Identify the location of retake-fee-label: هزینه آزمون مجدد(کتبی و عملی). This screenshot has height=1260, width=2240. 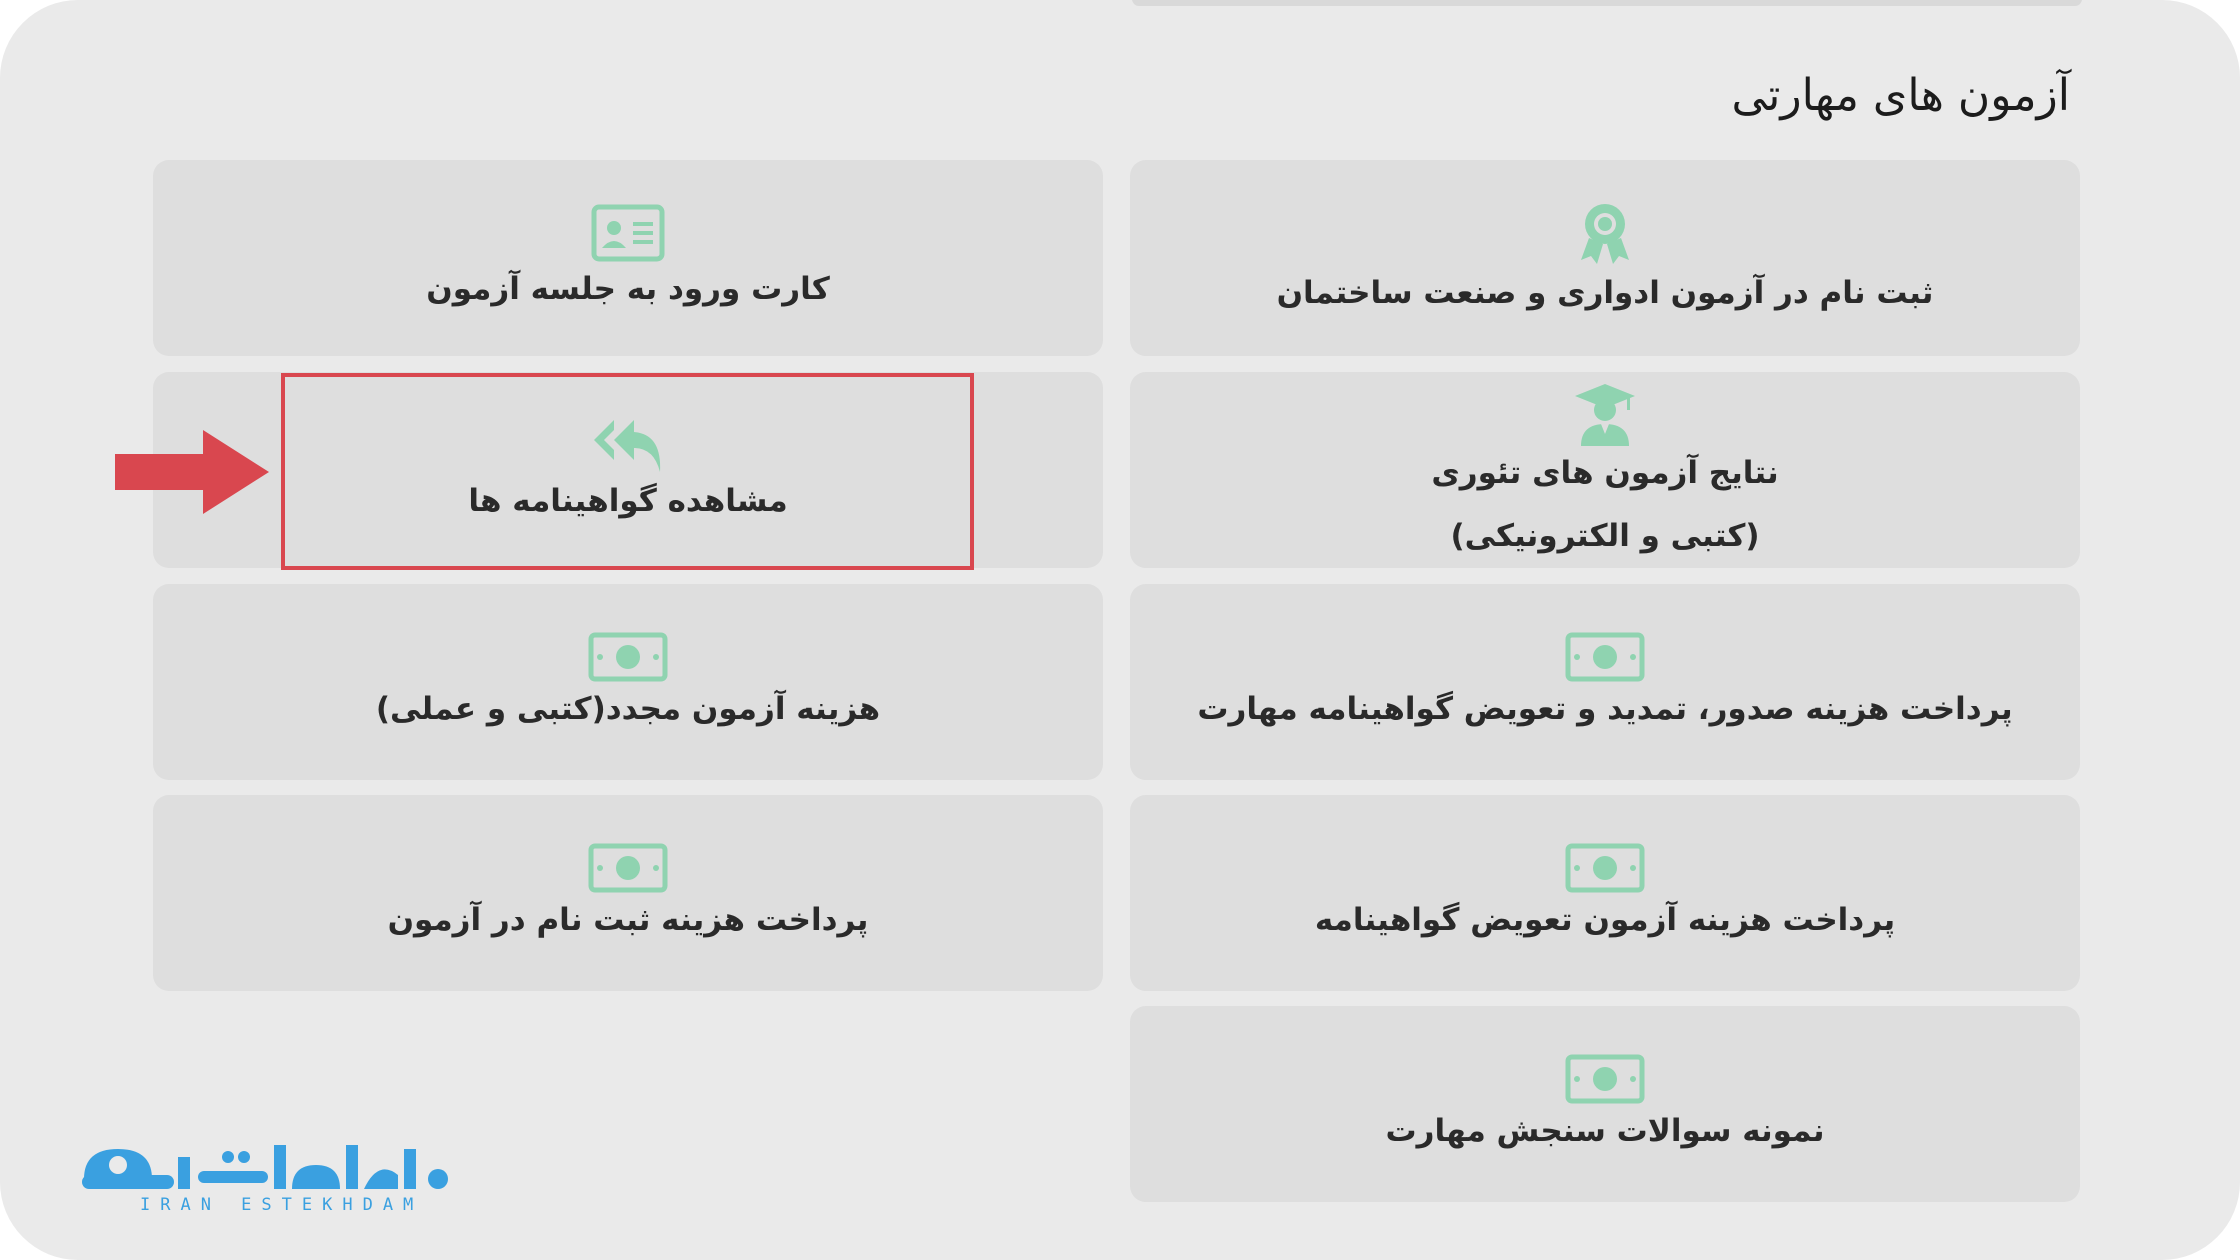
(628, 709).